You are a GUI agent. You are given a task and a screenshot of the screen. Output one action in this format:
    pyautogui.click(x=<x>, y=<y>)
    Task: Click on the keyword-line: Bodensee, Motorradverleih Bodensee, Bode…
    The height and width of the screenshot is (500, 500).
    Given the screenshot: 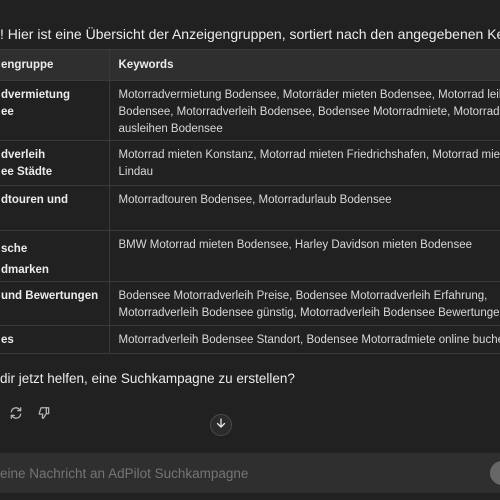 What is the action you would take?
    pyautogui.click(x=309, y=111)
    